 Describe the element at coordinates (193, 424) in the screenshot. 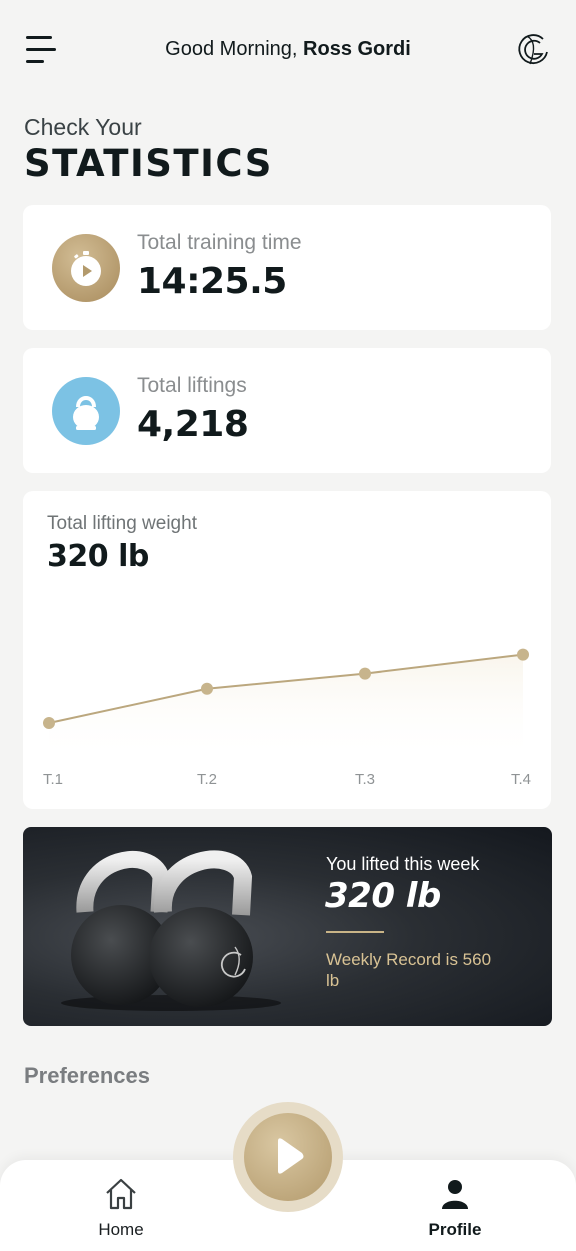

I see `liftings-value: 4,218` at that location.